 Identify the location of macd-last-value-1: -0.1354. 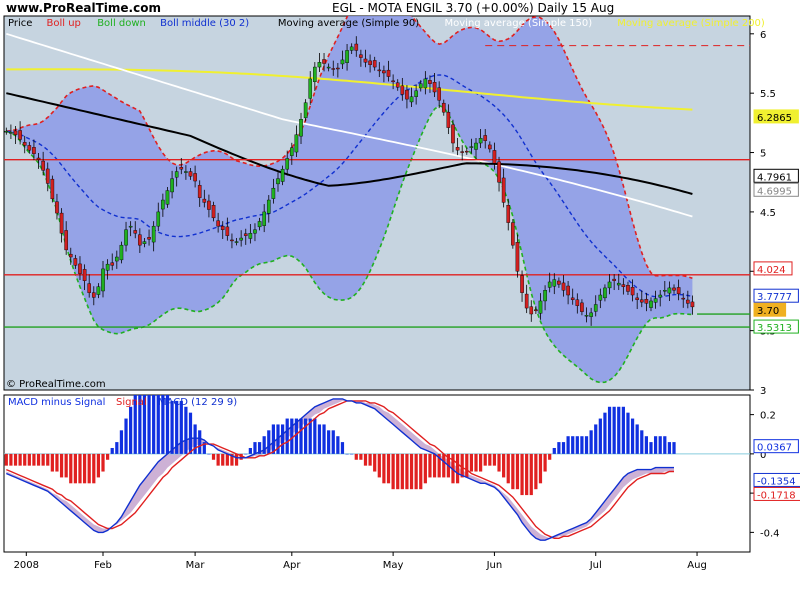
(776, 481).